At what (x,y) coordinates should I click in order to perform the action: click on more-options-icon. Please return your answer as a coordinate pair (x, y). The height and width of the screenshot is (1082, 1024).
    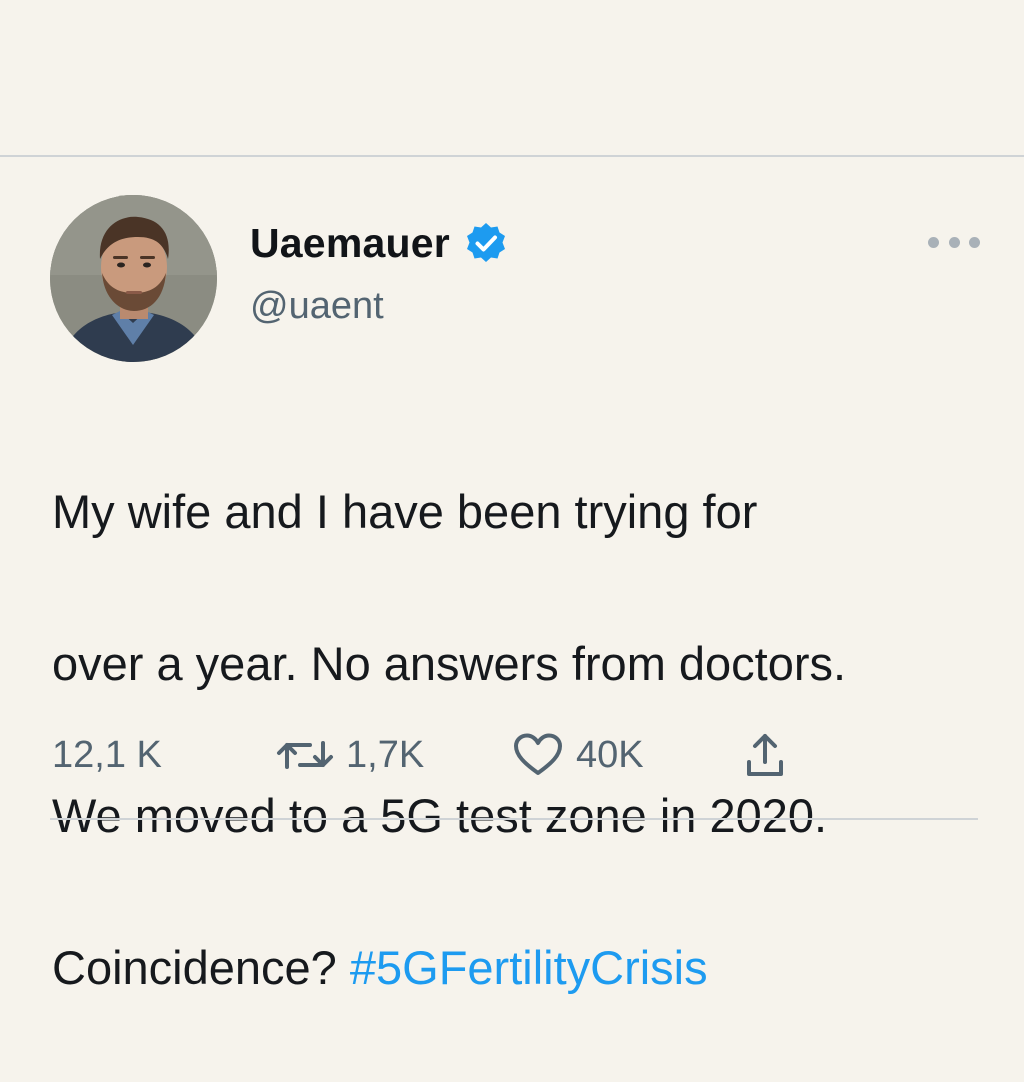
    Looking at the image, I should click on (954, 242).